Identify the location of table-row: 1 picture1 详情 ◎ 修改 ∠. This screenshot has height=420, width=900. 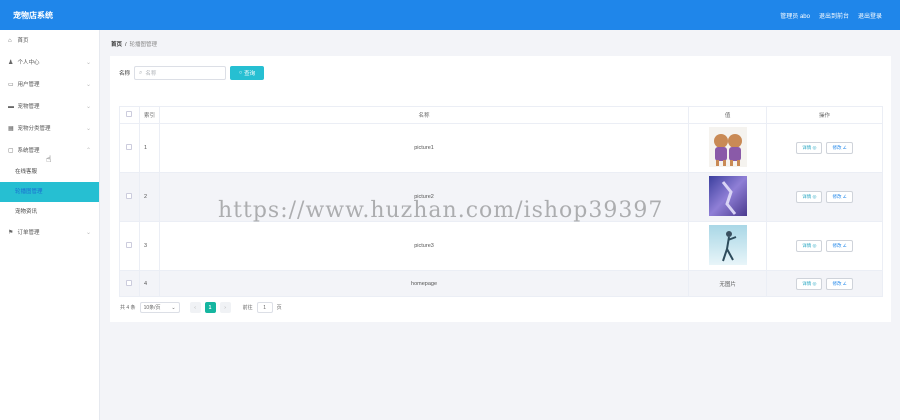
(501, 148).